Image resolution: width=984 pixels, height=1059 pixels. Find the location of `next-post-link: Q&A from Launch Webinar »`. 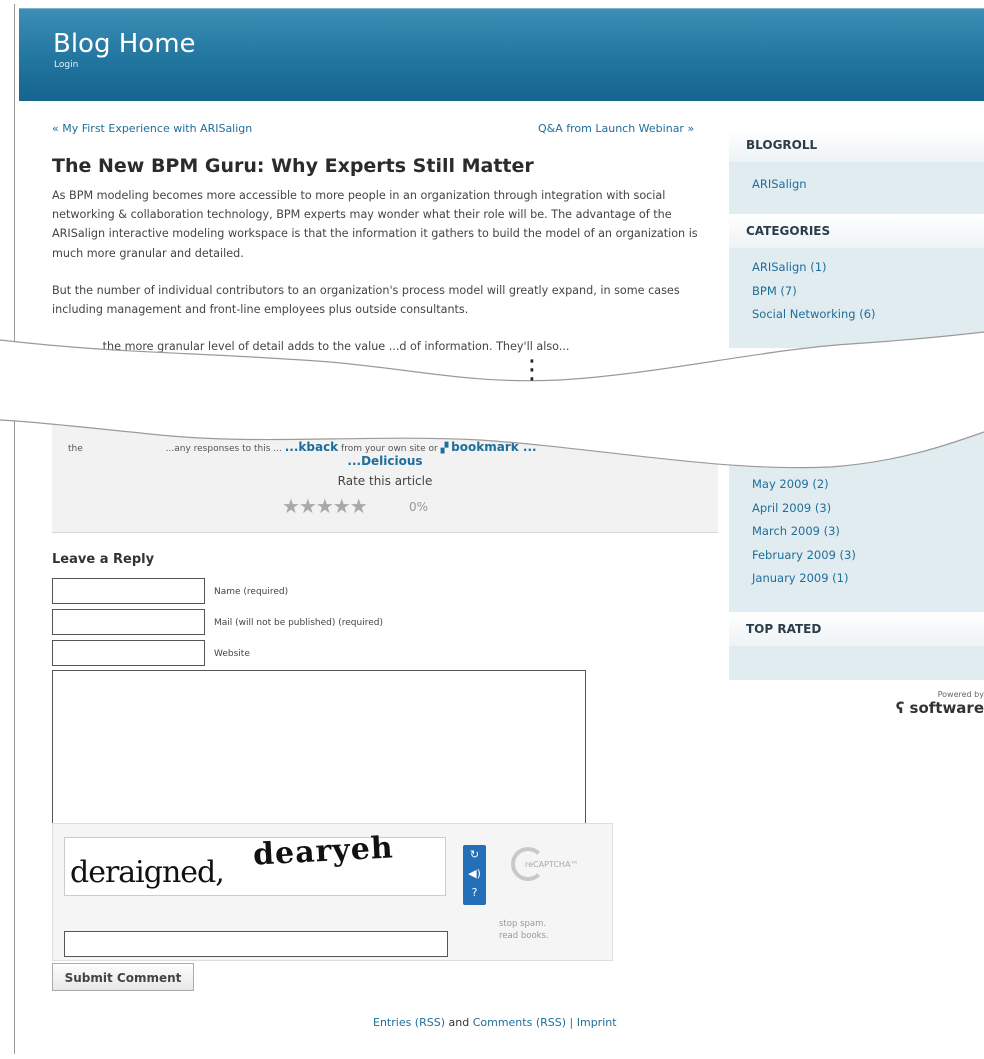

next-post-link: Q&A from Launch Webinar » is located at coordinates (616, 128).